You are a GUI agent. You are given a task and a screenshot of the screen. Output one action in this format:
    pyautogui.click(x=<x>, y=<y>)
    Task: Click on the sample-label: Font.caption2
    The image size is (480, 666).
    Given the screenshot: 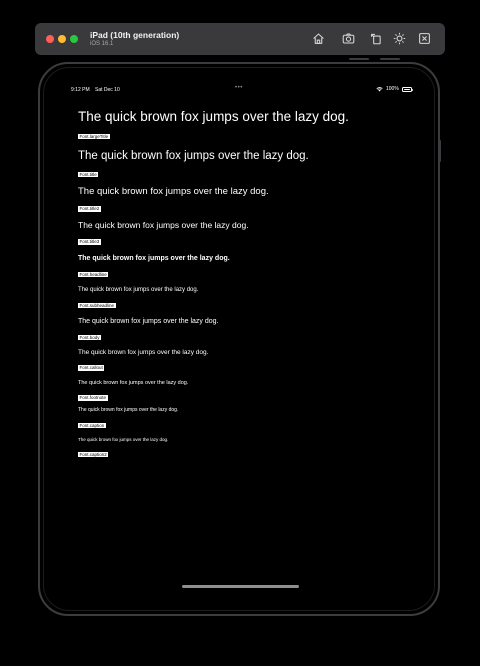 What is the action you would take?
    pyautogui.click(x=93, y=454)
    